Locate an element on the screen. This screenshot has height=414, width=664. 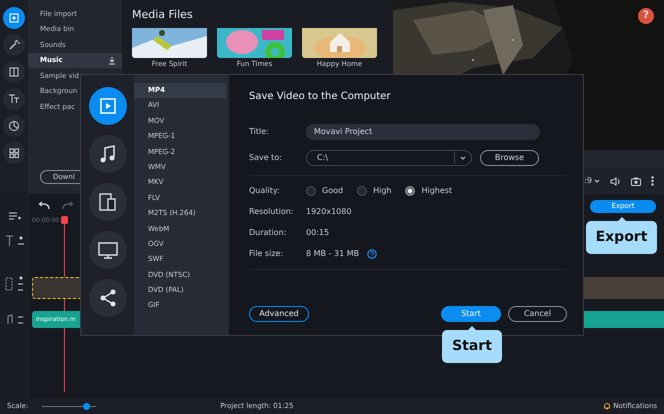
audio-clip is located at coordinates (624, 319).